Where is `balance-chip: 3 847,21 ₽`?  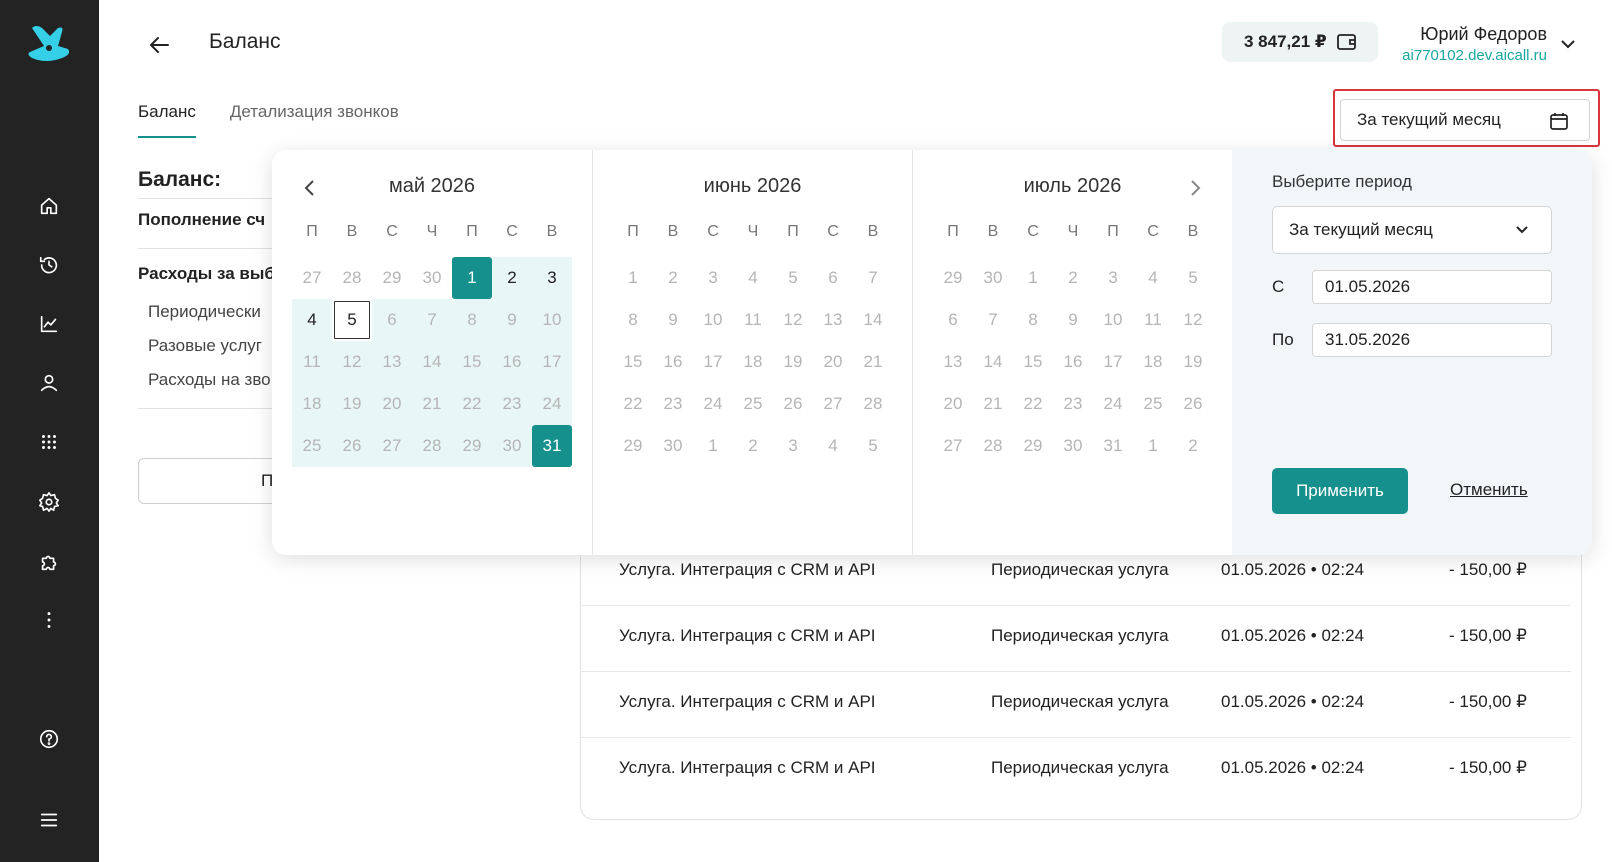
balance-chip: 3 847,21 ₽ is located at coordinates (1300, 42).